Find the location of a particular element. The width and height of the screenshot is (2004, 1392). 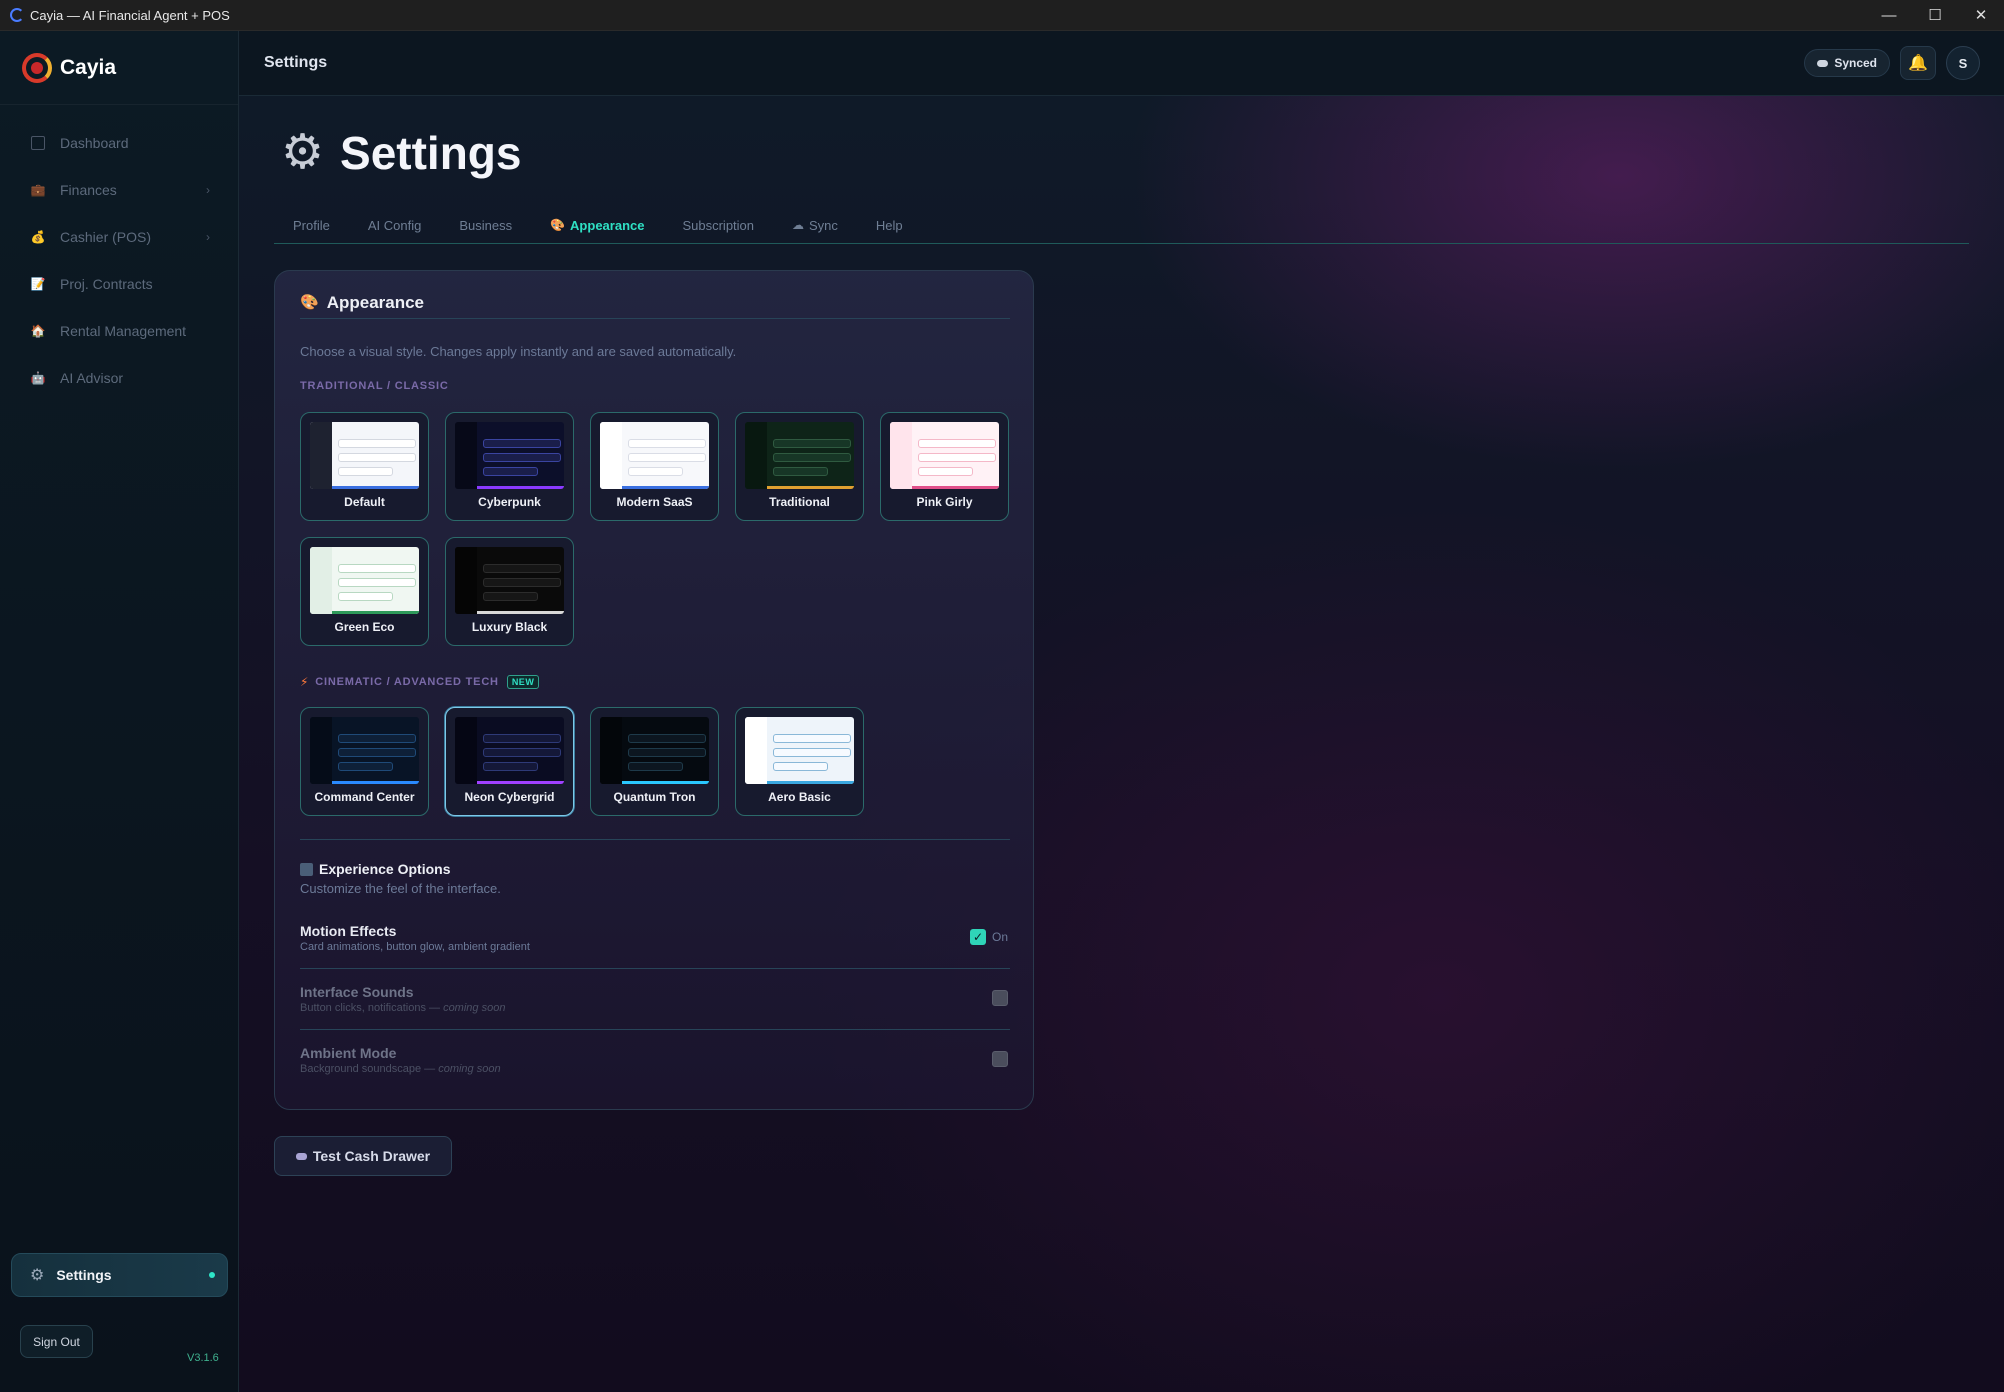

tab-label: Sync is located at coordinates (823, 225).